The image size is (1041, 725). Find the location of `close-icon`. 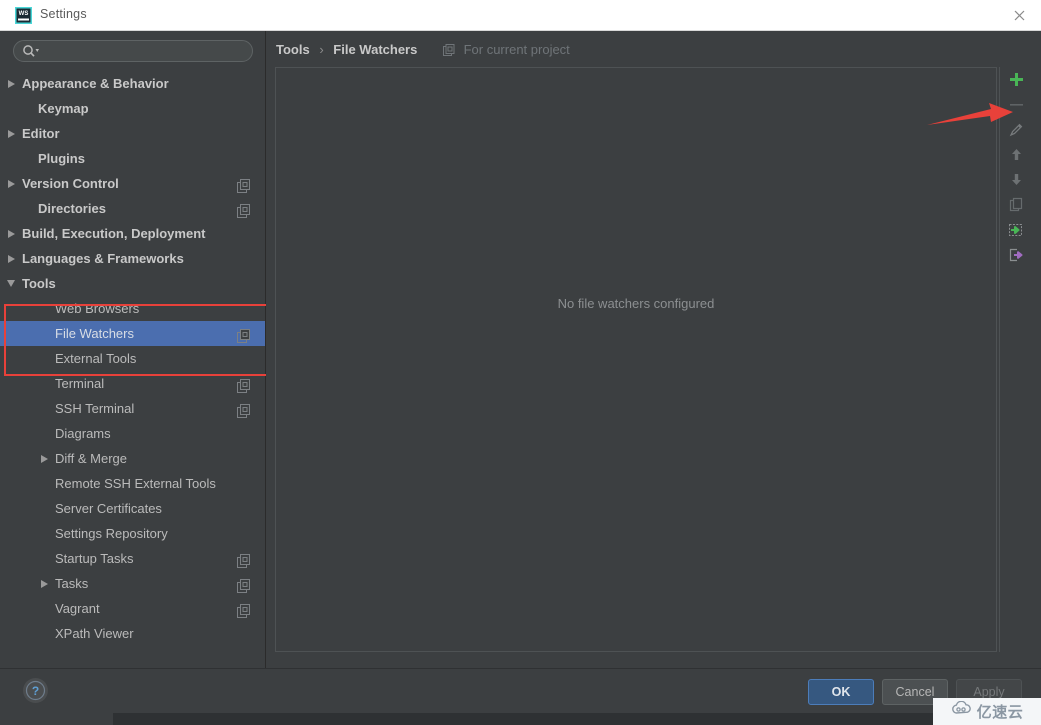

close-icon is located at coordinates (1019, 16).